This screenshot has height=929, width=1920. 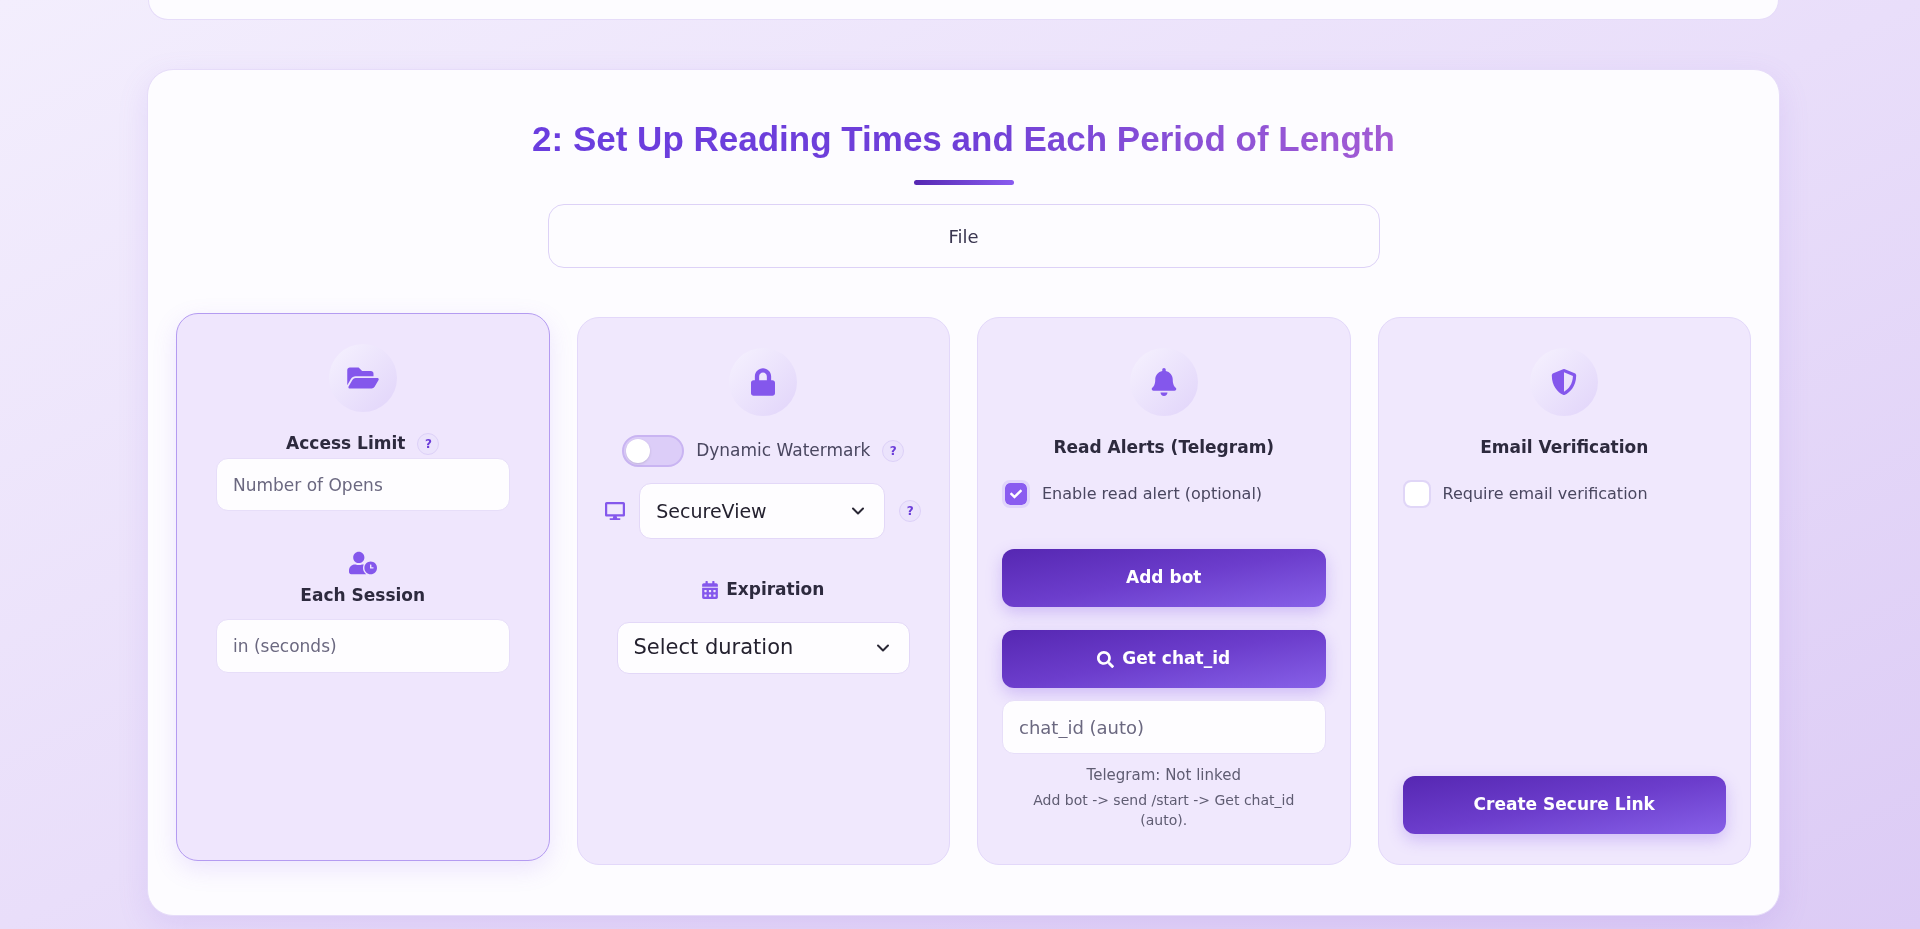 What do you see at coordinates (1152, 494) in the screenshot?
I see `checkbox-label: Enable read alert (optional)` at bounding box center [1152, 494].